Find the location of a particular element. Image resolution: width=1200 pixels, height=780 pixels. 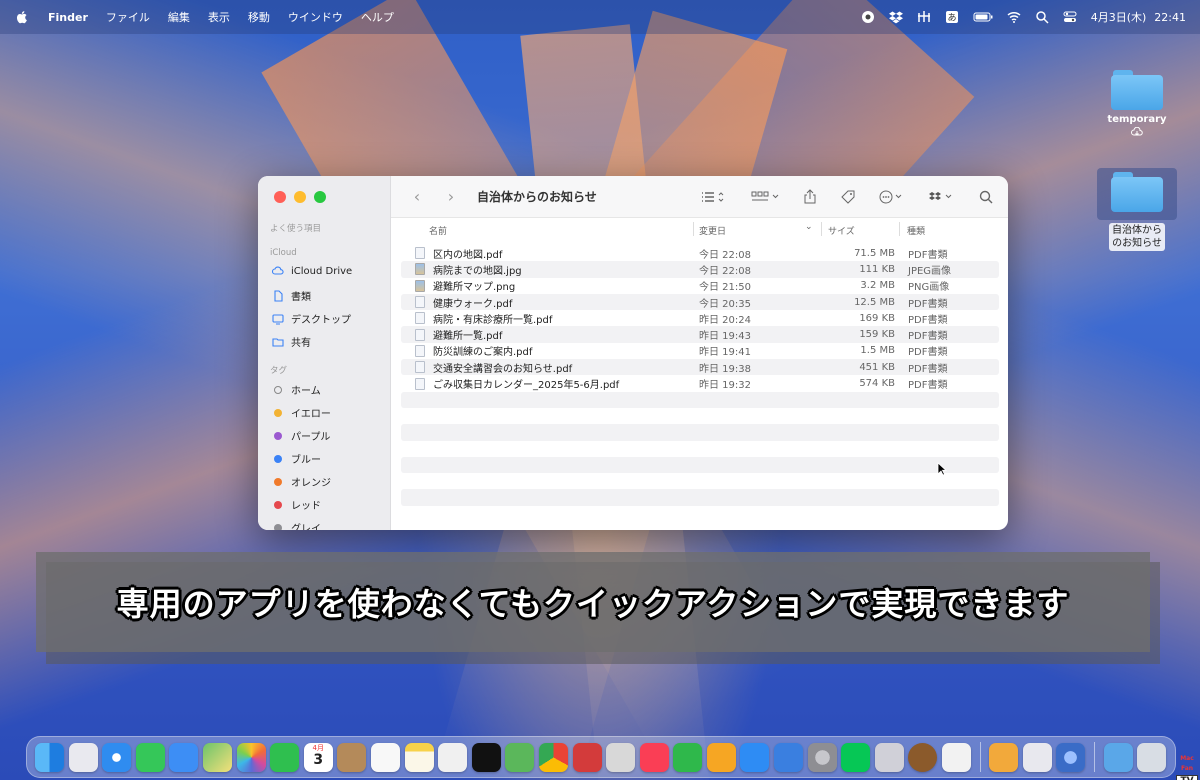

dock-calendar-icon: 4月 3 is located at coordinates (318, 757).